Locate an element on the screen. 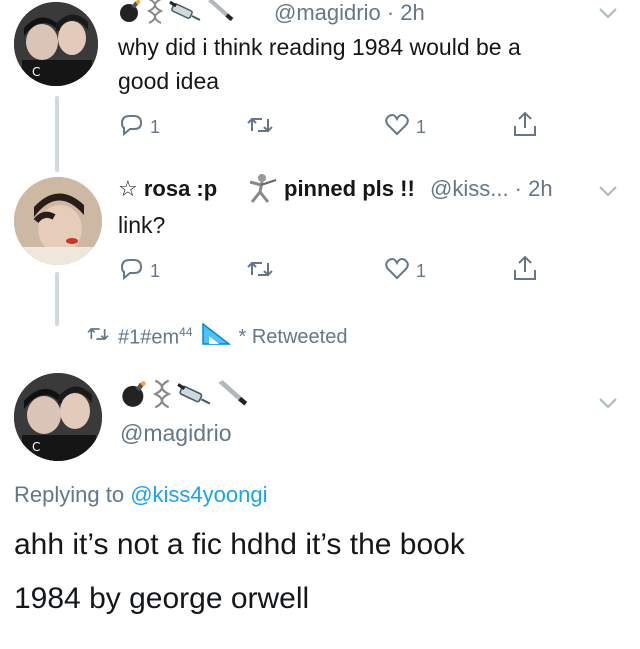  replying-to-label: Replying to is located at coordinates (69, 494).